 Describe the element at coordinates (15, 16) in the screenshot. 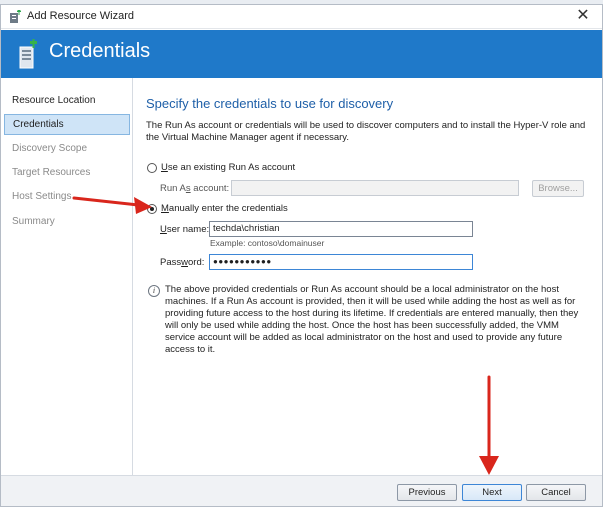

I see `wizard-app-icon` at that location.